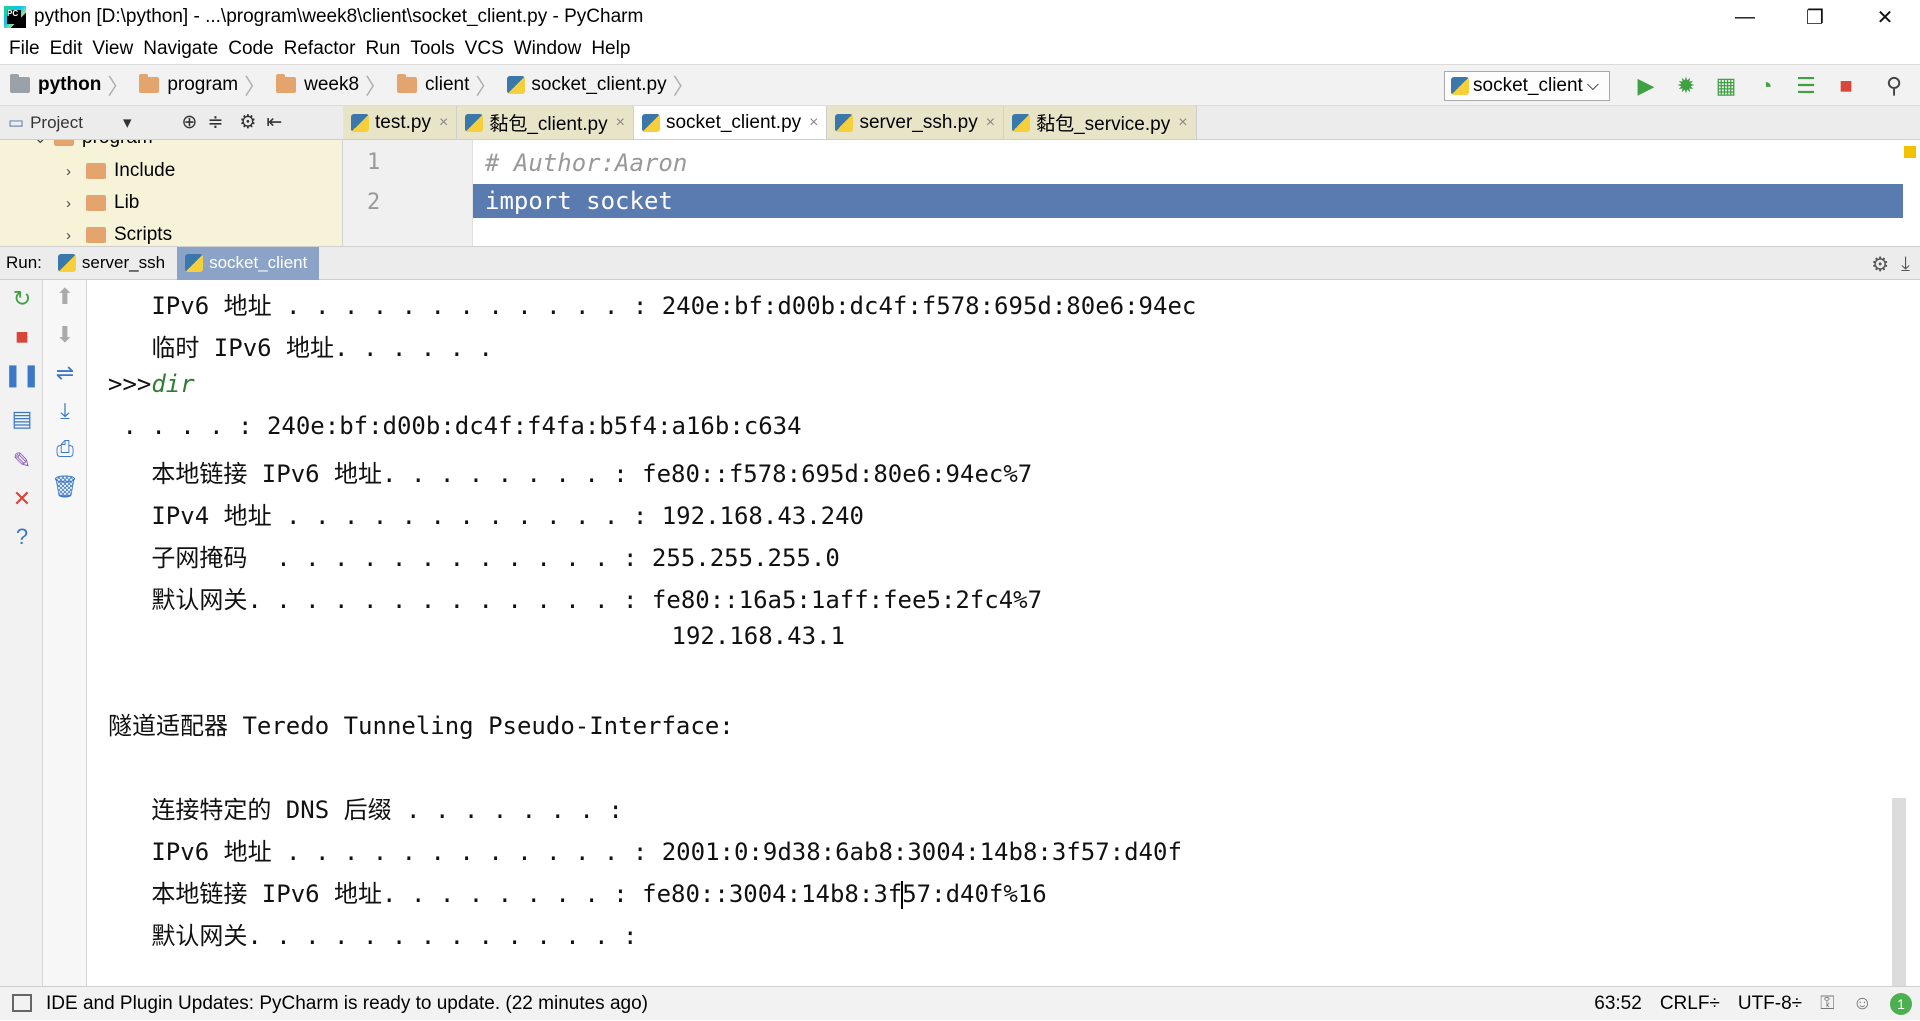 The height and width of the screenshot is (1021, 1920). I want to click on menu-vcs: VCS, so click(484, 49).